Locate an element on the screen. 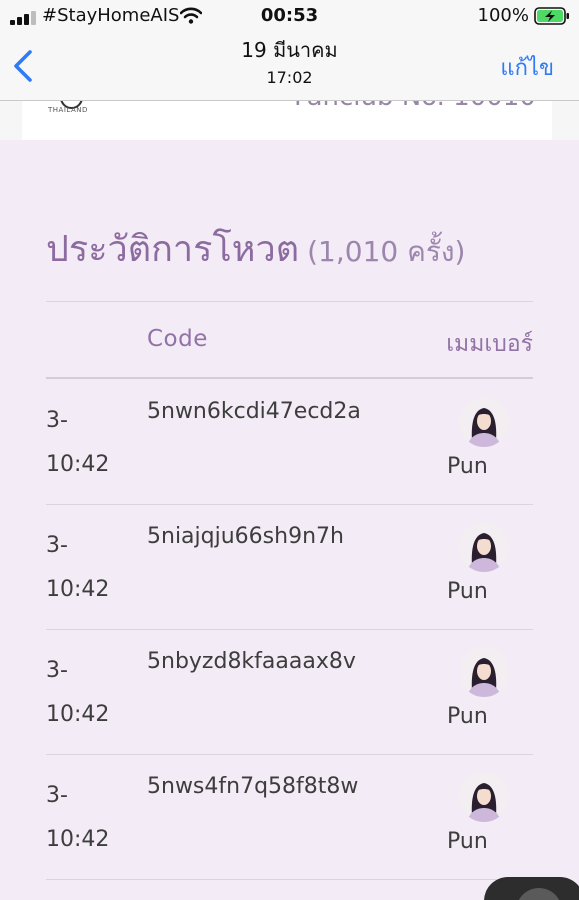 Image resolution: width=579 pixels, height=900 pixels. vote-code: 5nbyzd8kfaaaax8v is located at coordinates (251, 661).